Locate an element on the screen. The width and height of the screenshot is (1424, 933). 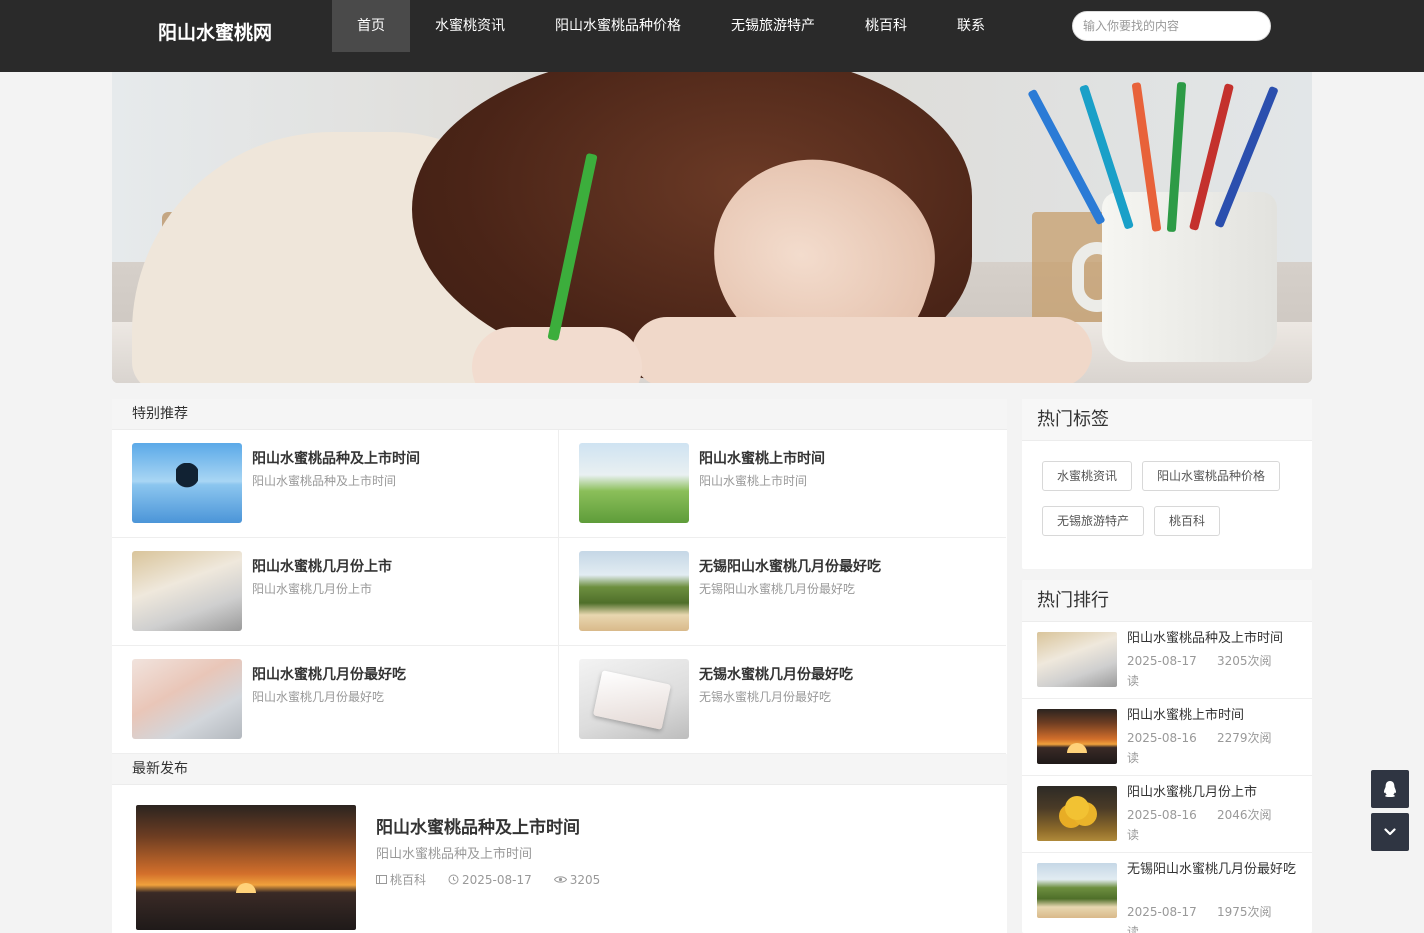
recommend-item: 阳山水蜜桃上市时间 阳山水蜜桃上市时间 is located at coordinates (782, 484).